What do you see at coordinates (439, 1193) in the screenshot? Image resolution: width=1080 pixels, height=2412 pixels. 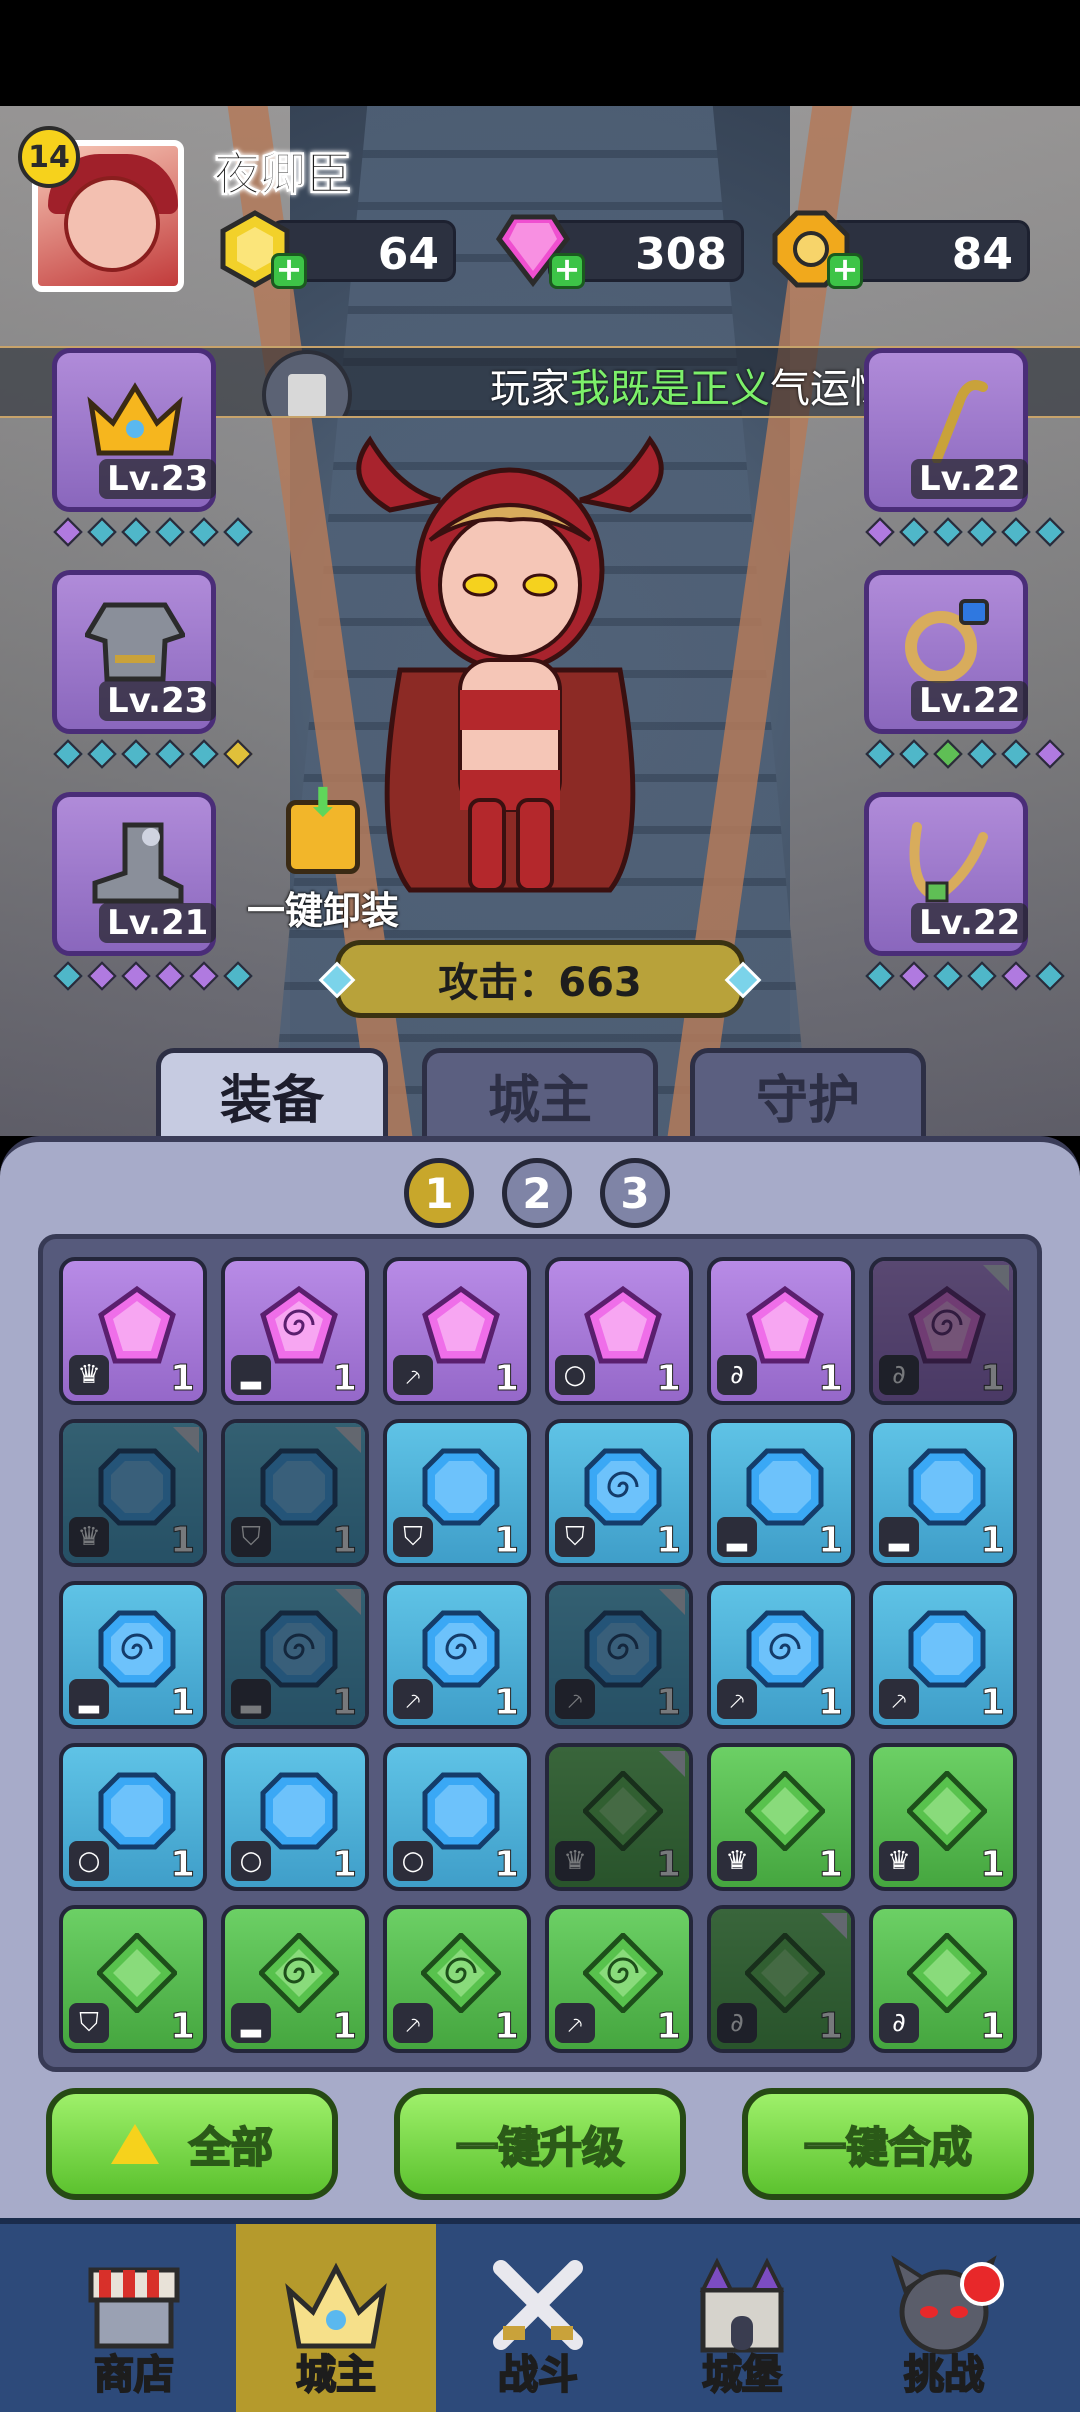 I see `page-button-1: 1` at bounding box center [439, 1193].